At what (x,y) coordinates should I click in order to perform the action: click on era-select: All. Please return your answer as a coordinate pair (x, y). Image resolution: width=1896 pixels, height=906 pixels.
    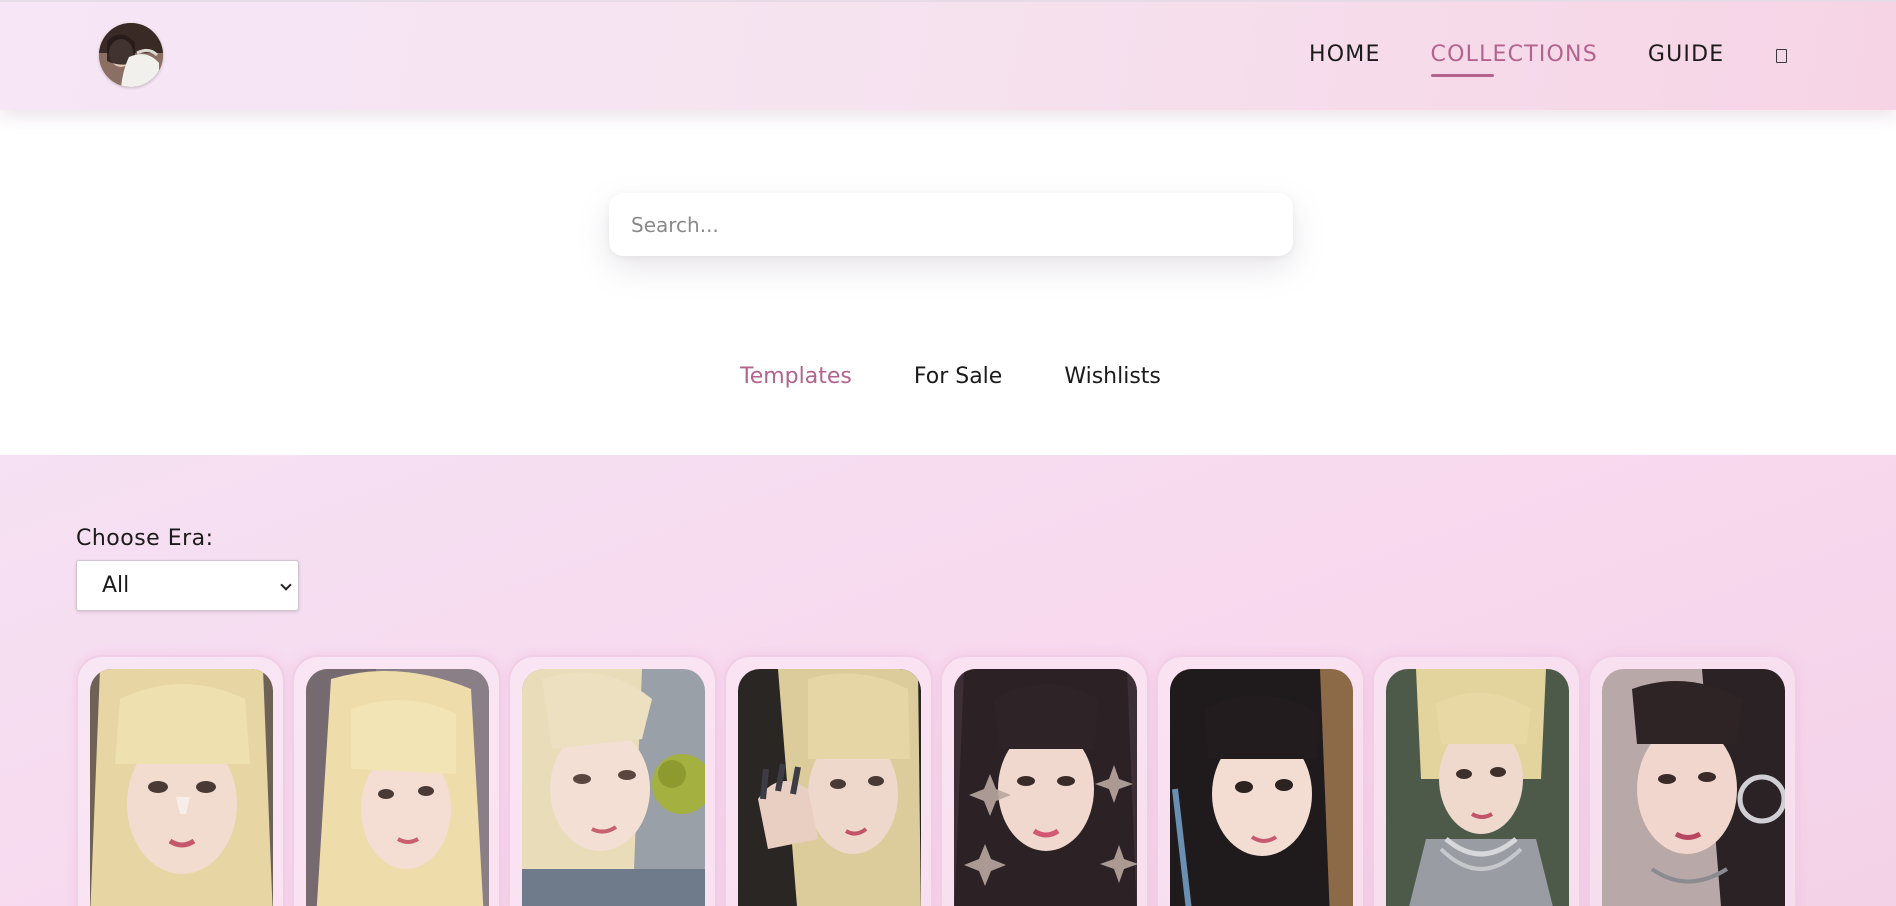
    Looking at the image, I should click on (187, 585).